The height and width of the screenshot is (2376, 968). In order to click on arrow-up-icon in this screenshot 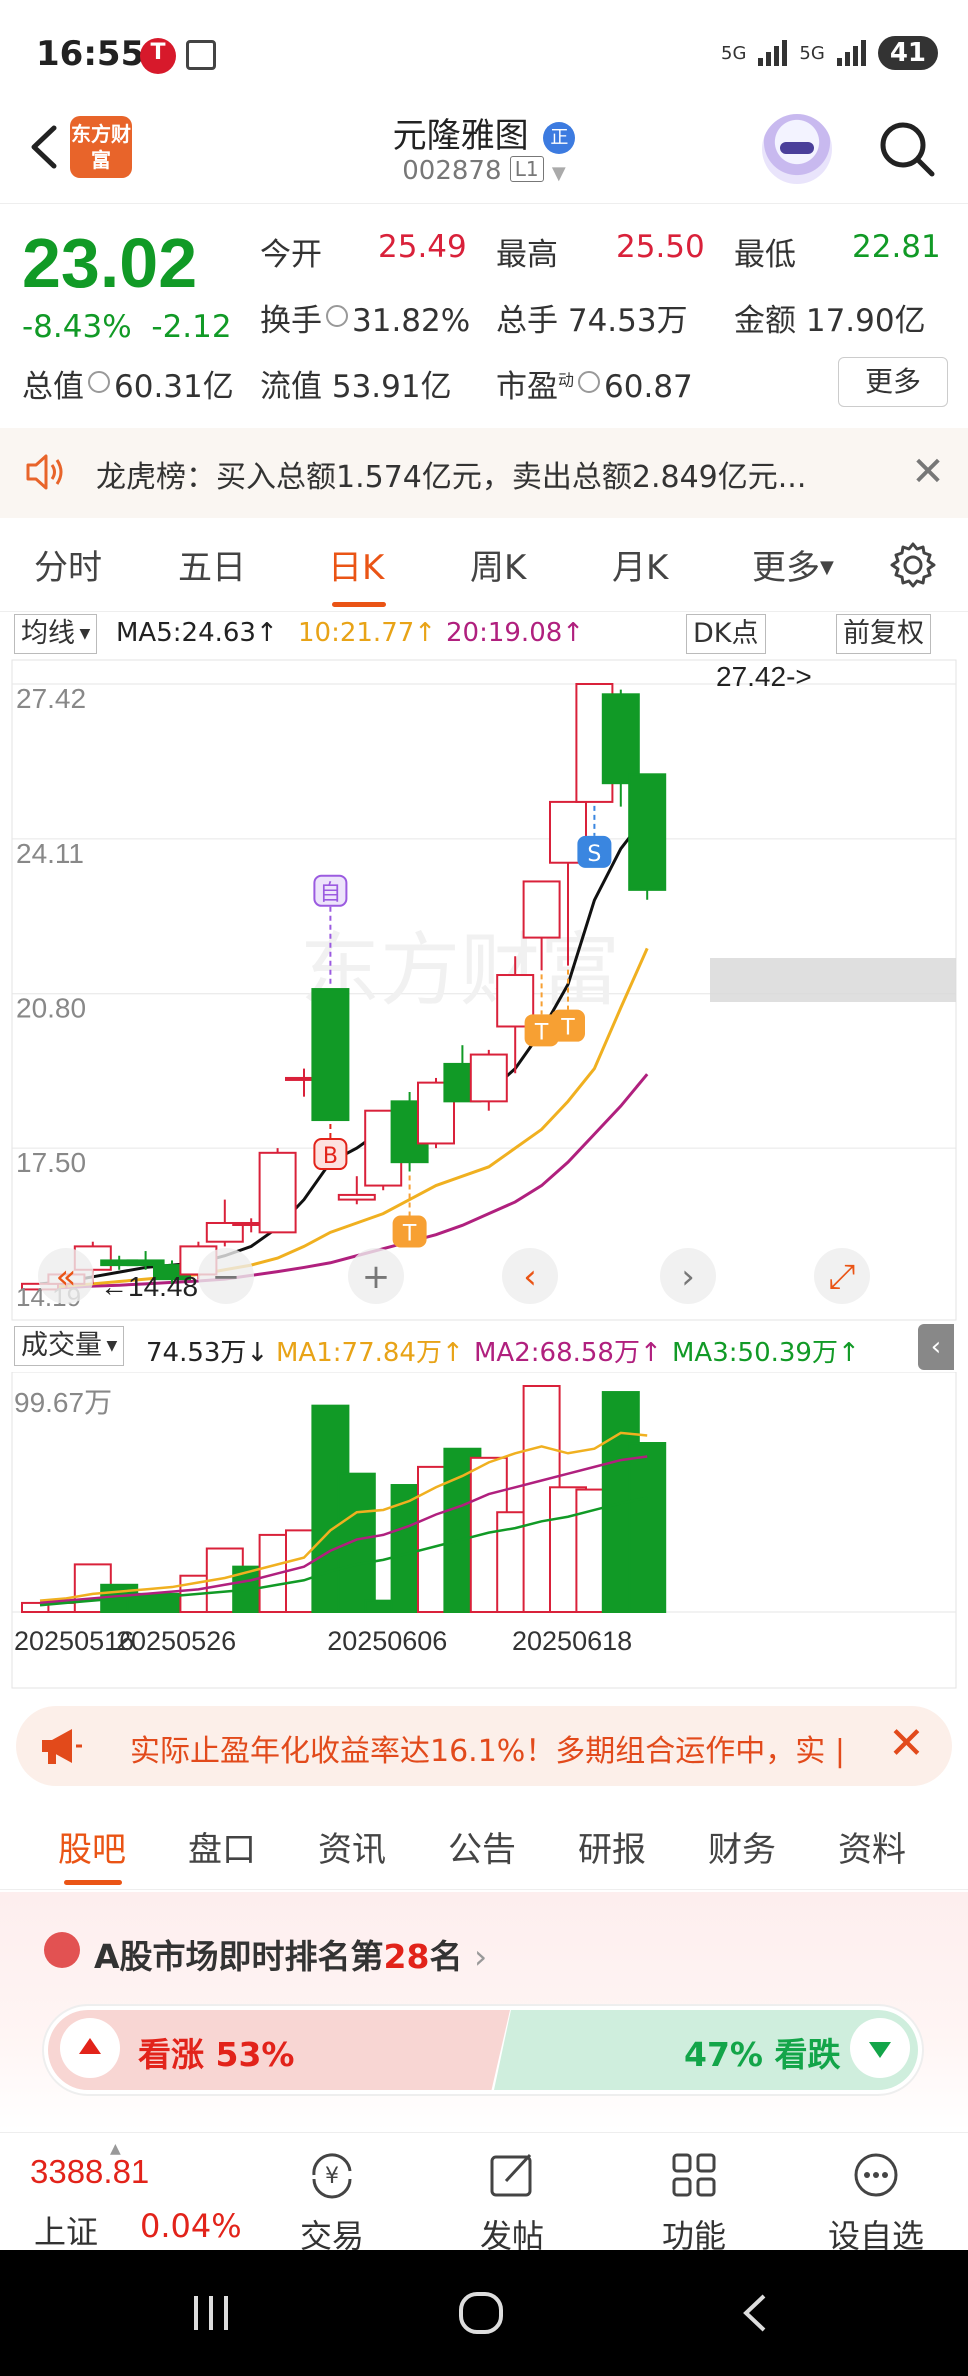, I will do `click(90, 2048)`.